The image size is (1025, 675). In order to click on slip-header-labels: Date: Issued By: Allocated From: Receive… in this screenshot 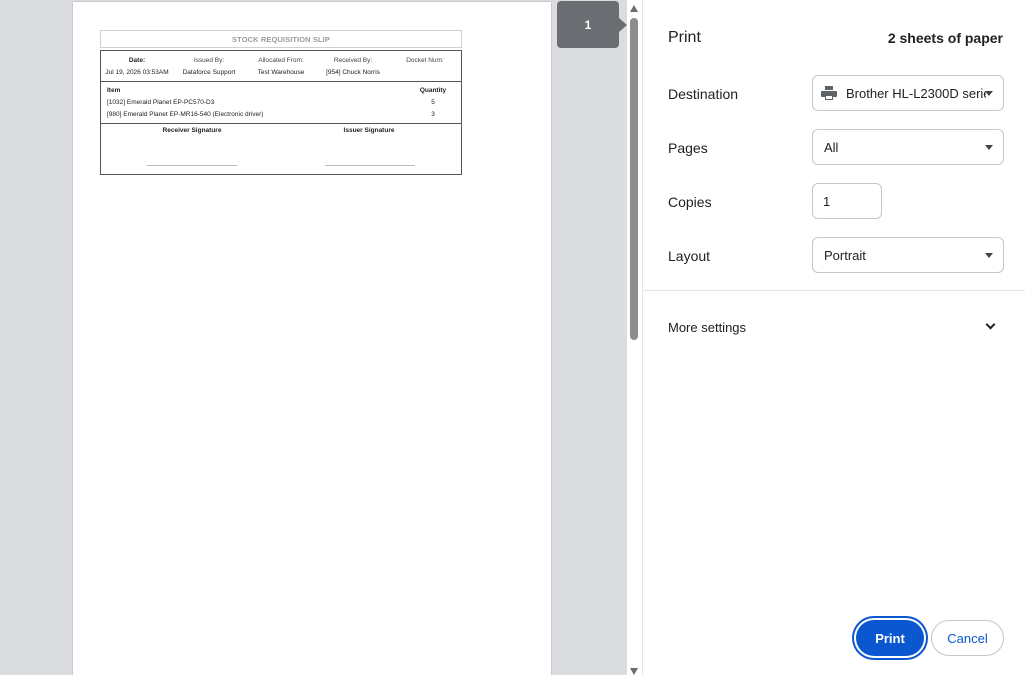, I will do `click(281, 60)`.